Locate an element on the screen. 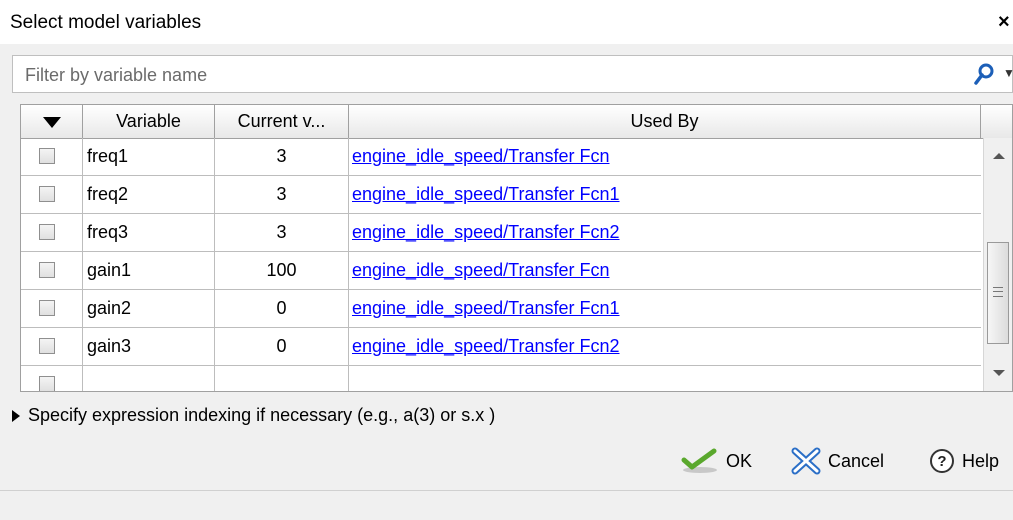 The image size is (1013, 520). variable-name: freq2 is located at coordinates (149, 194).